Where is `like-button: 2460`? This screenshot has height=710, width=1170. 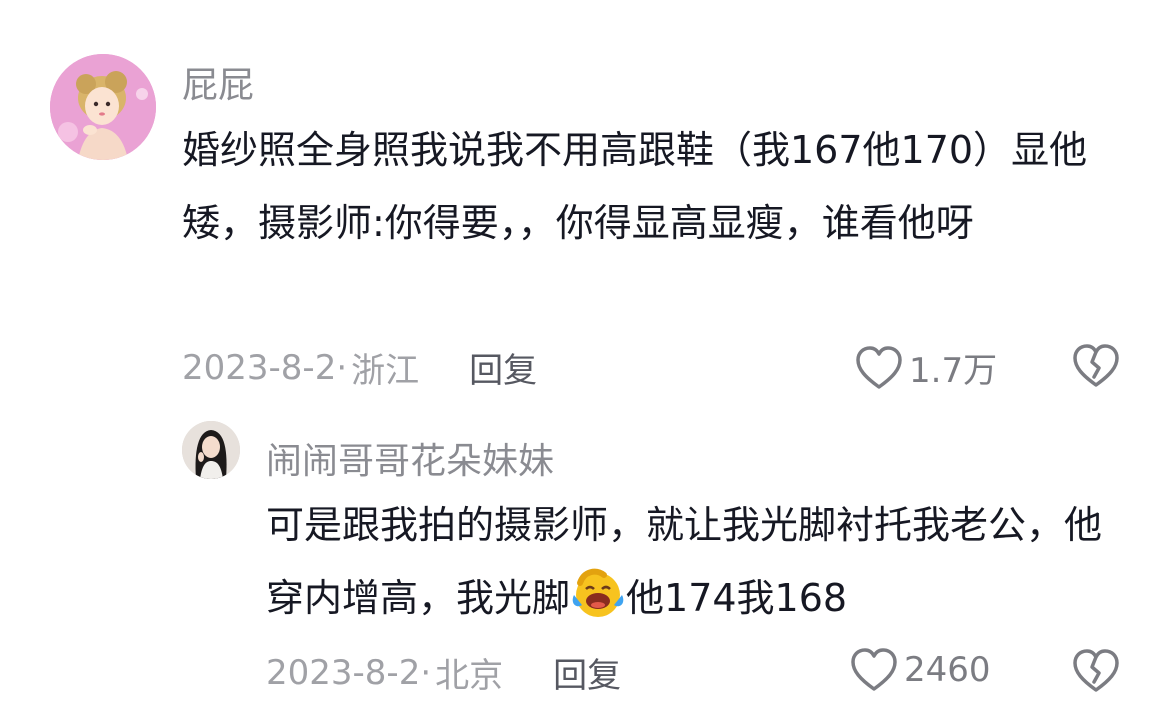
like-button: 2460 is located at coordinates (920, 670).